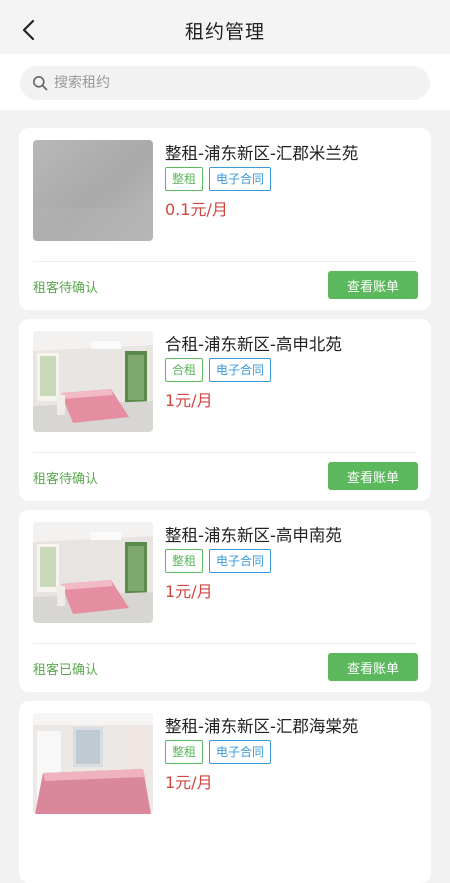  I want to click on page-title: 租约管理, so click(224, 31).